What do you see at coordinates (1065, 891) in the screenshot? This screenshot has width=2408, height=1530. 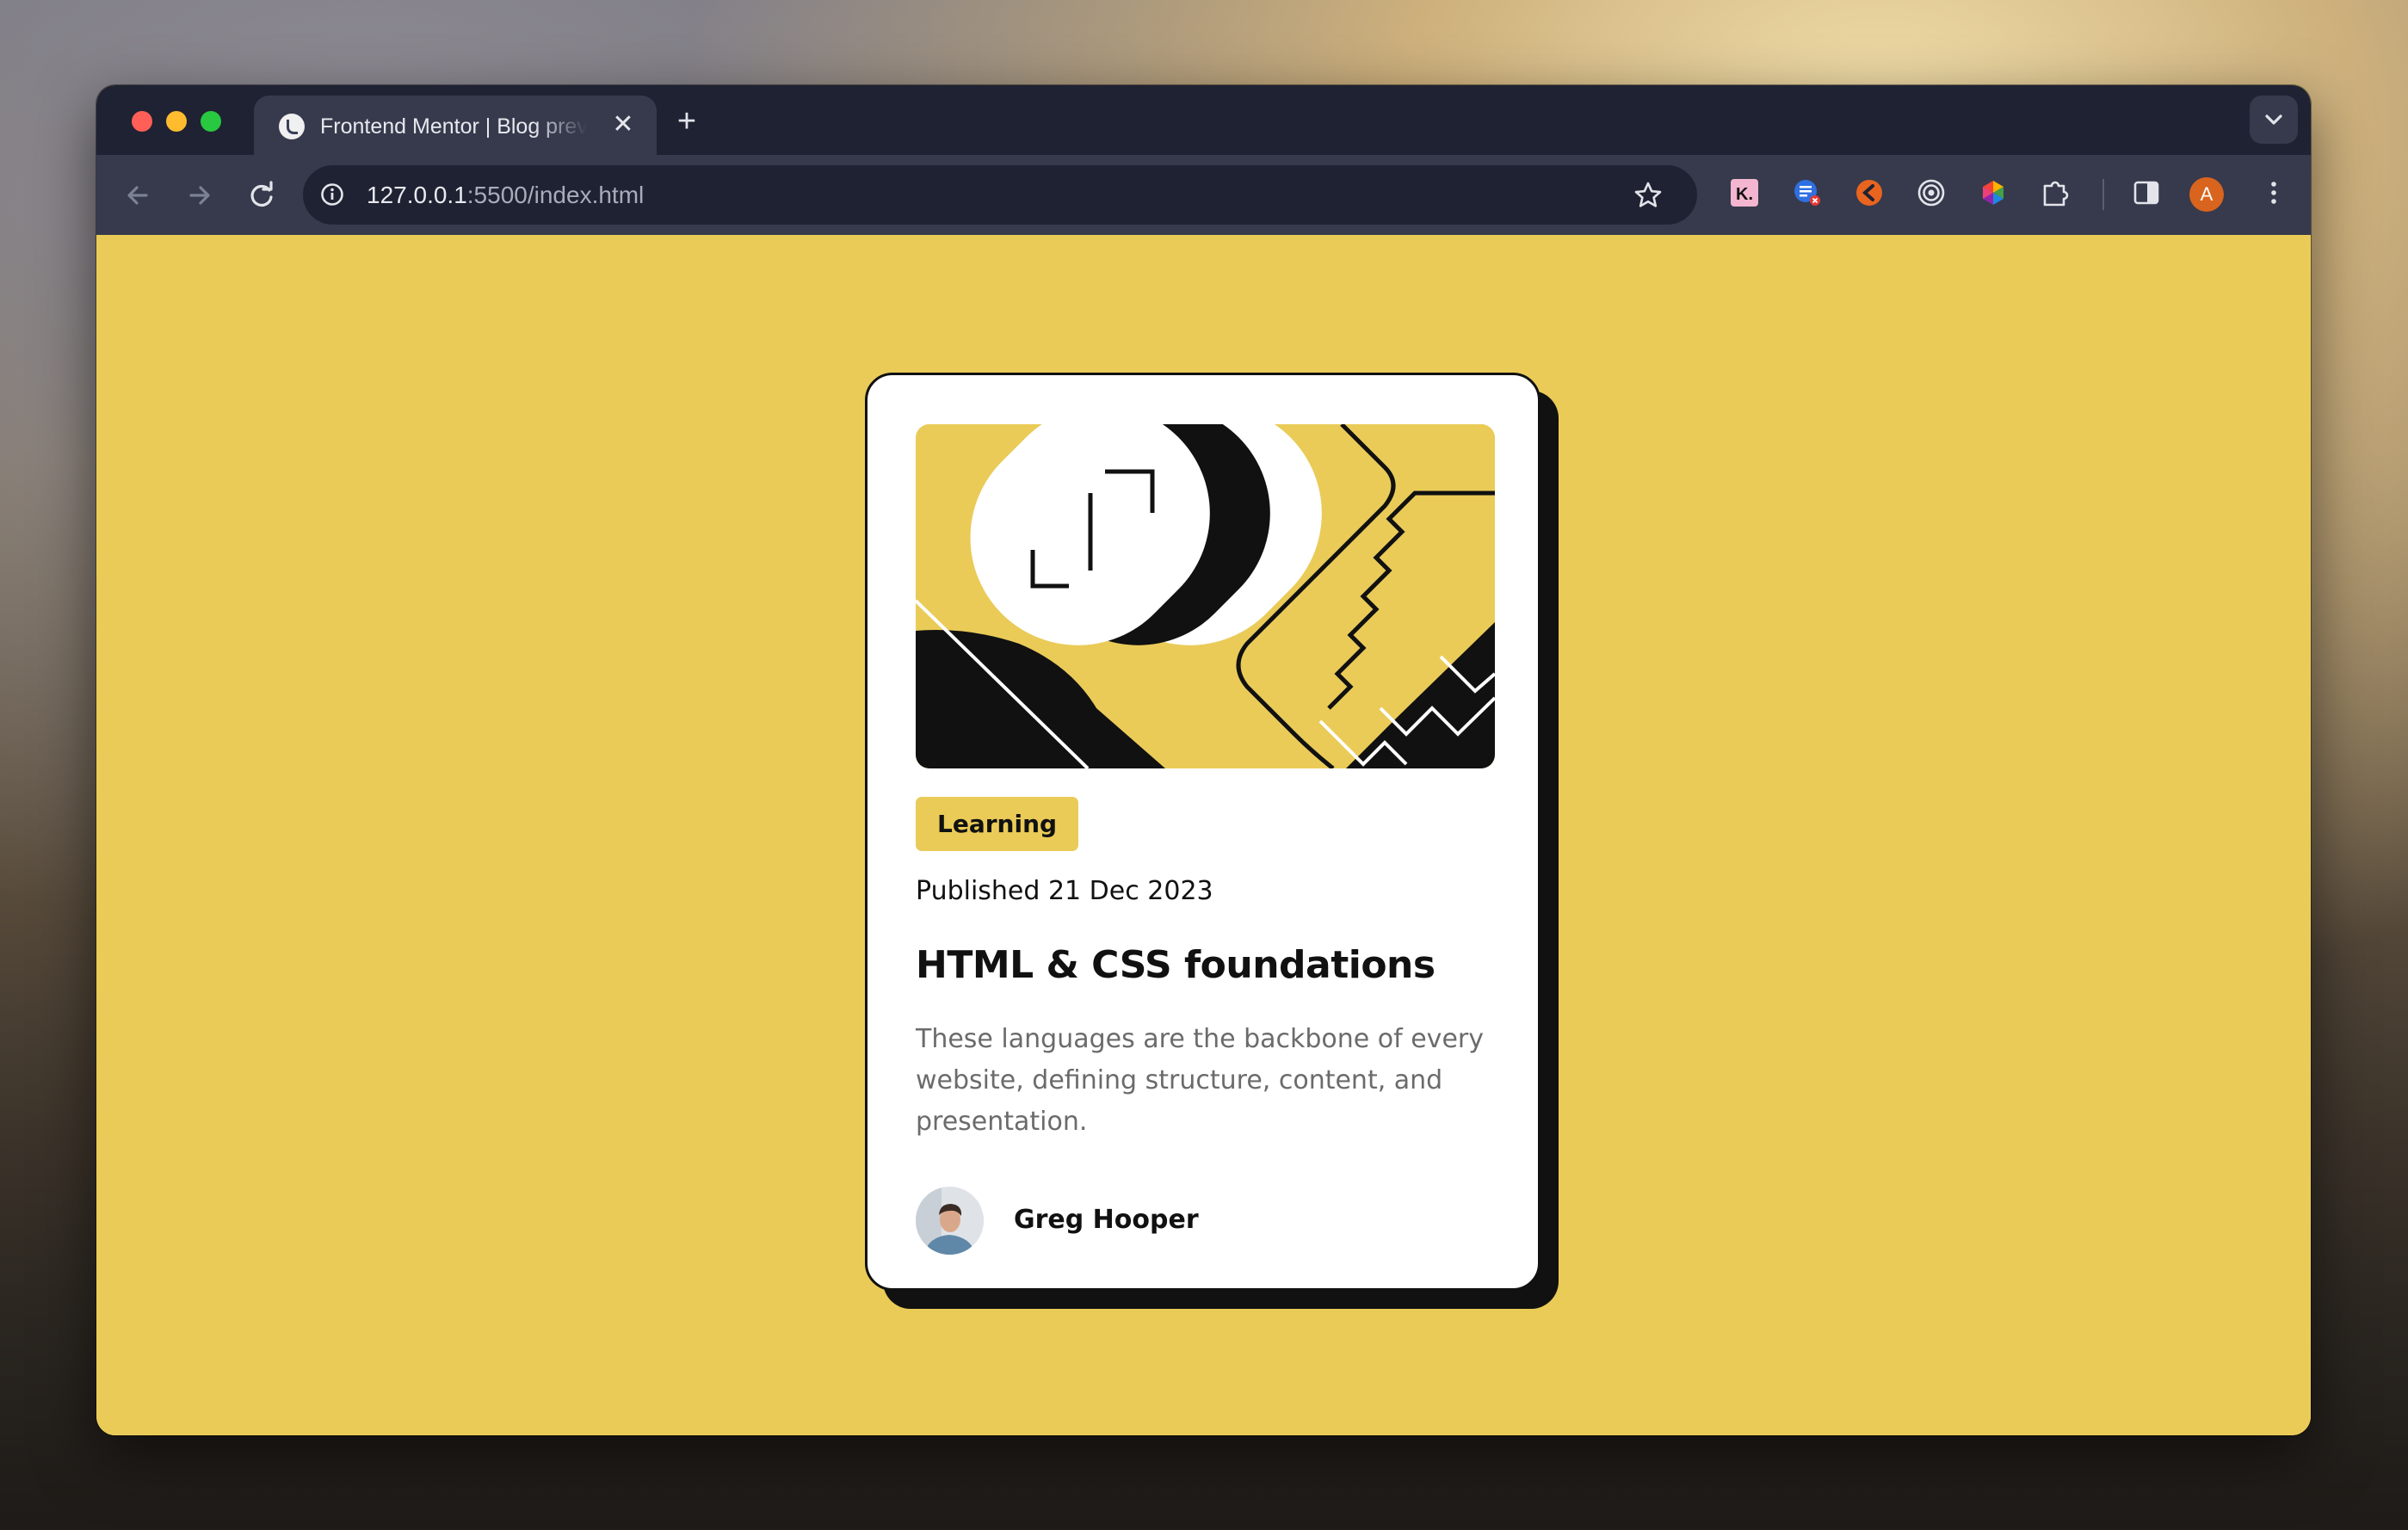 I see `published-date: Published 21 Dec 2023` at bounding box center [1065, 891].